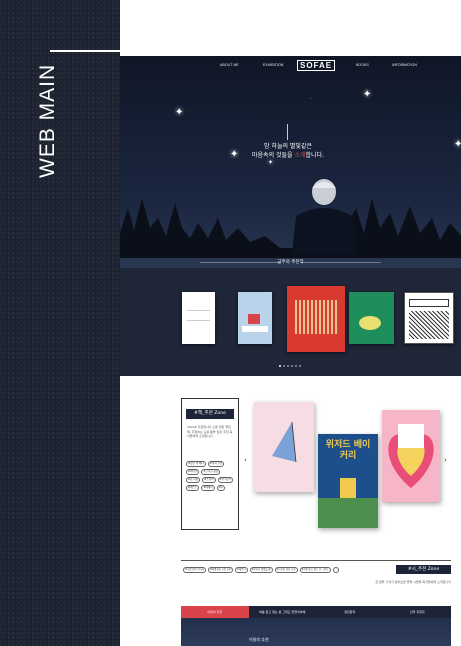 This screenshot has height=646, width=461. Describe the element at coordinates (311, 98) in the screenshot. I see `star-icon: ·` at that location.